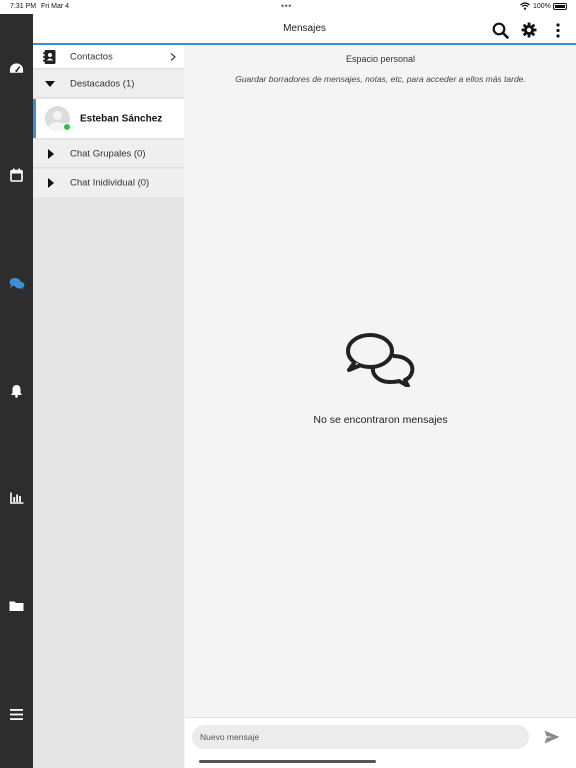  Describe the element at coordinates (173, 56) in the screenshot. I see `chevron-right-icon` at that location.